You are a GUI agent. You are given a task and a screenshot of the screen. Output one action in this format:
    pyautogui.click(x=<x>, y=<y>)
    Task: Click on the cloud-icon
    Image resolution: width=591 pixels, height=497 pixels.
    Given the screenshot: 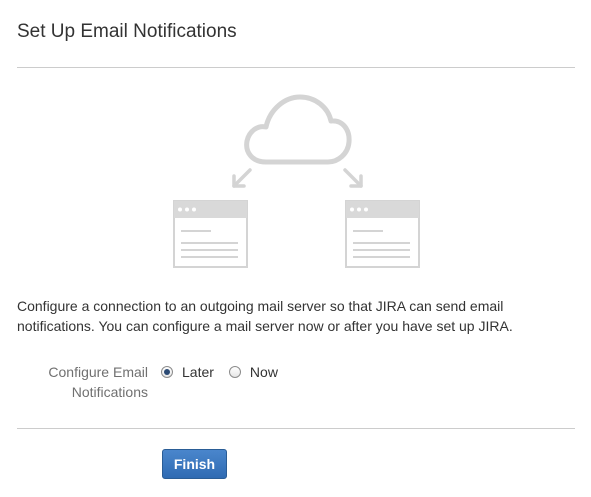 What is the action you would take?
    pyautogui.click(x=298, y=129)
    